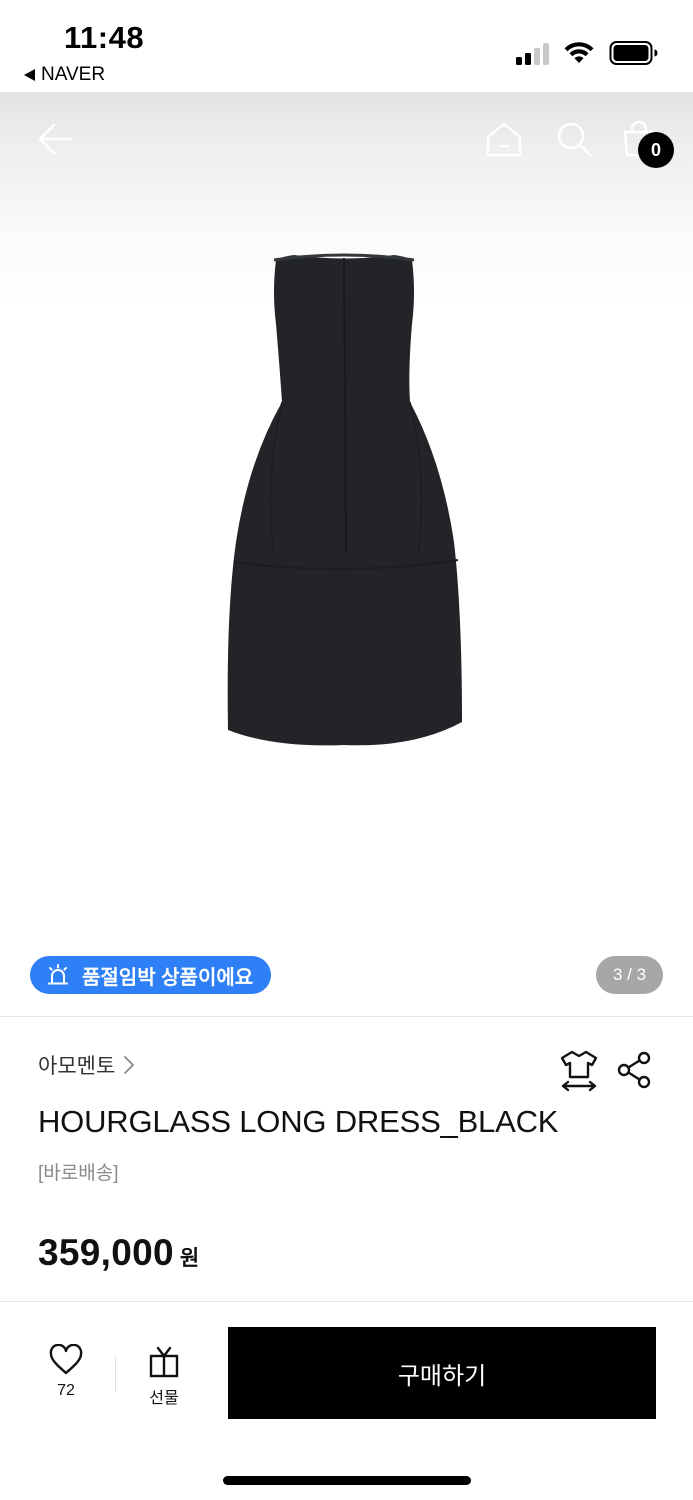 This screenshot has width=693, height=1500. Describe the element at coordinates (346, 140) in the screenshot. I see `header-nav` at that location.